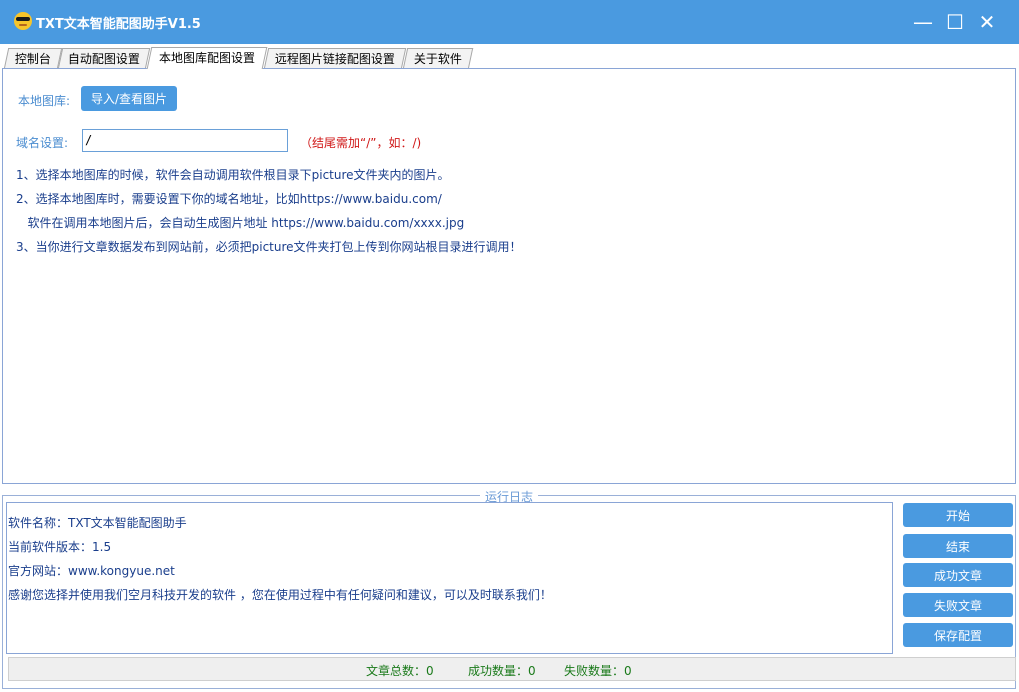 Image resolution: width=1019 pixels, height=692 pixels. Describe the element at coordinates (118, 24) in the screenshot. I see `window-title: TXT文本智能配图助手V1.5` at that location.